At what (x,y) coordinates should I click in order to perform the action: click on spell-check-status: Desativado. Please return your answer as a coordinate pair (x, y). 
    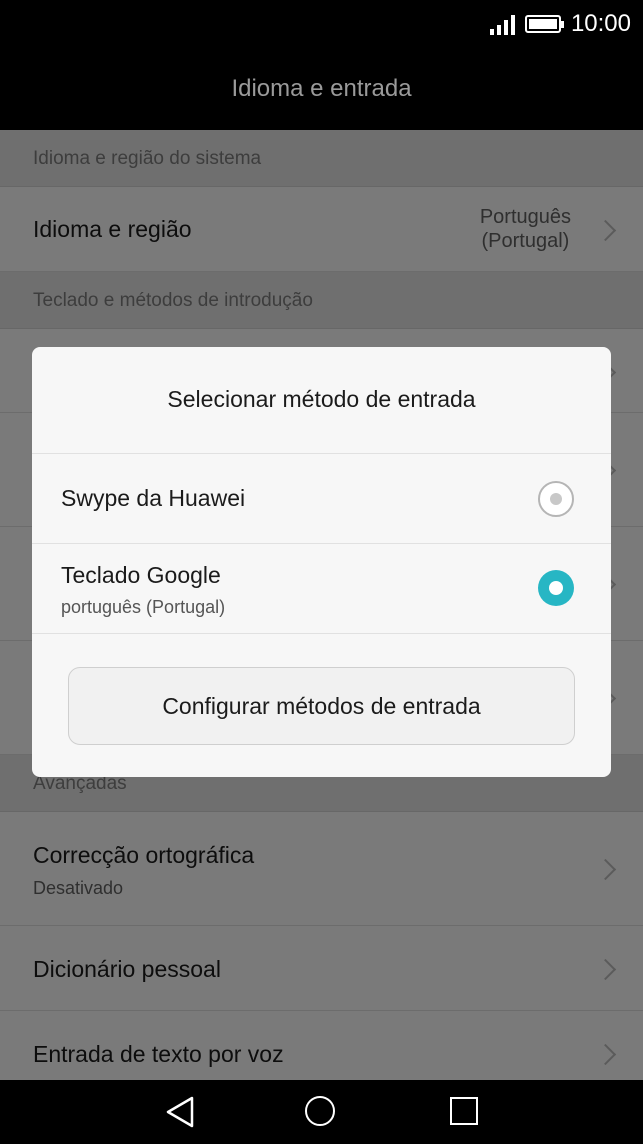
    Looking at the image, I should click on (78, 888).